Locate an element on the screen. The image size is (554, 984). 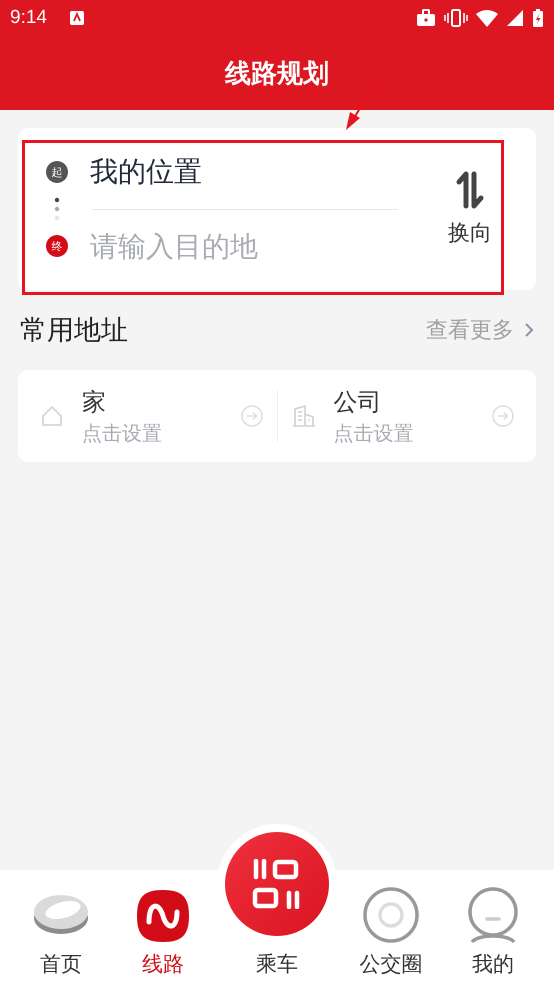
building-icon is located at coordinates (304, 416).